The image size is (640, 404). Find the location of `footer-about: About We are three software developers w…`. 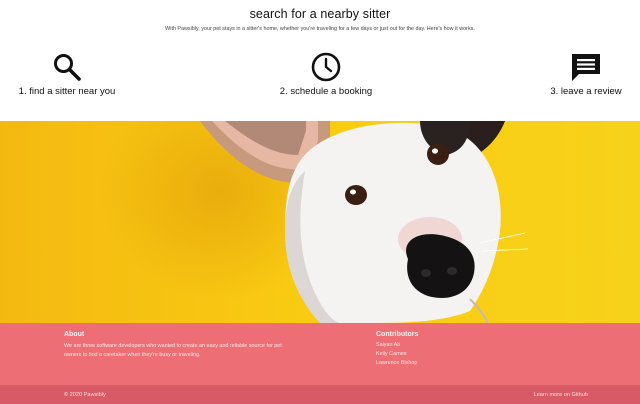

footer-about: About We are three software developers w… is located at coordinates (174, 345).